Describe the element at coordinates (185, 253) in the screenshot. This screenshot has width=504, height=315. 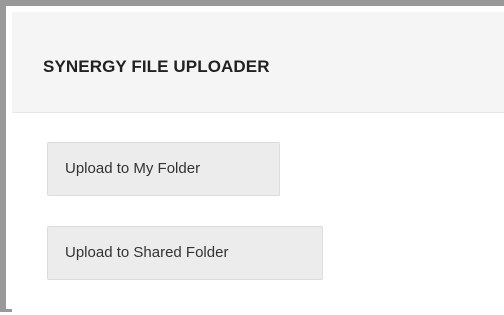
I see `upload-to-shared-folder-button: Upload to Shared Folder` at that location.